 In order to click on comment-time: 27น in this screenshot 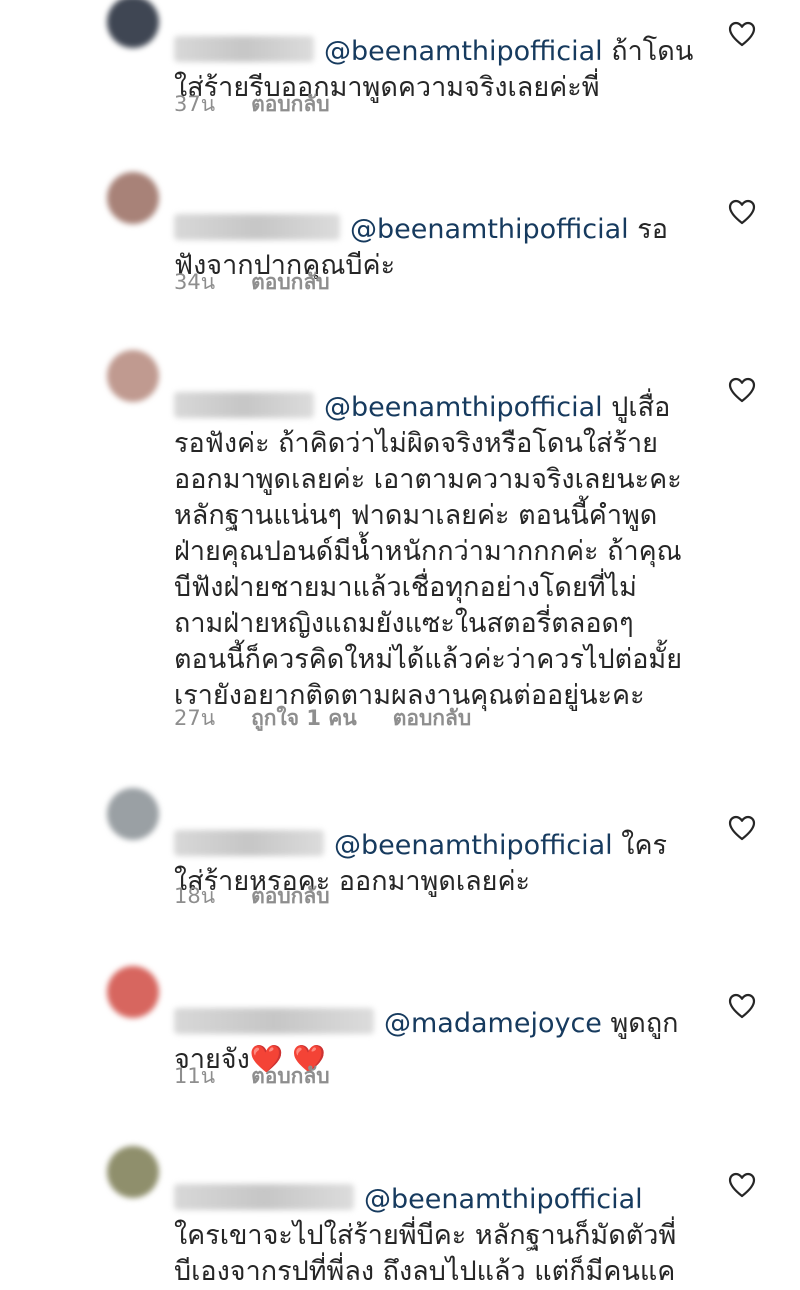, I will do `click(195, 718)`.